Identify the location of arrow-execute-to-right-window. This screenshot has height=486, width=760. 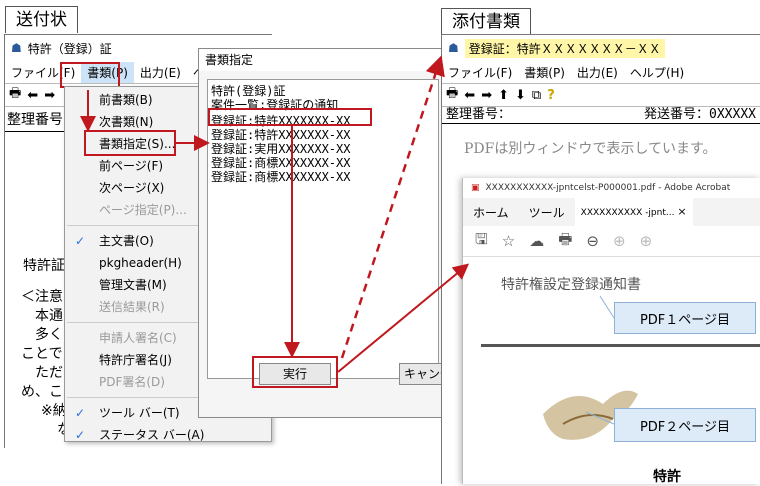
(391, 209).